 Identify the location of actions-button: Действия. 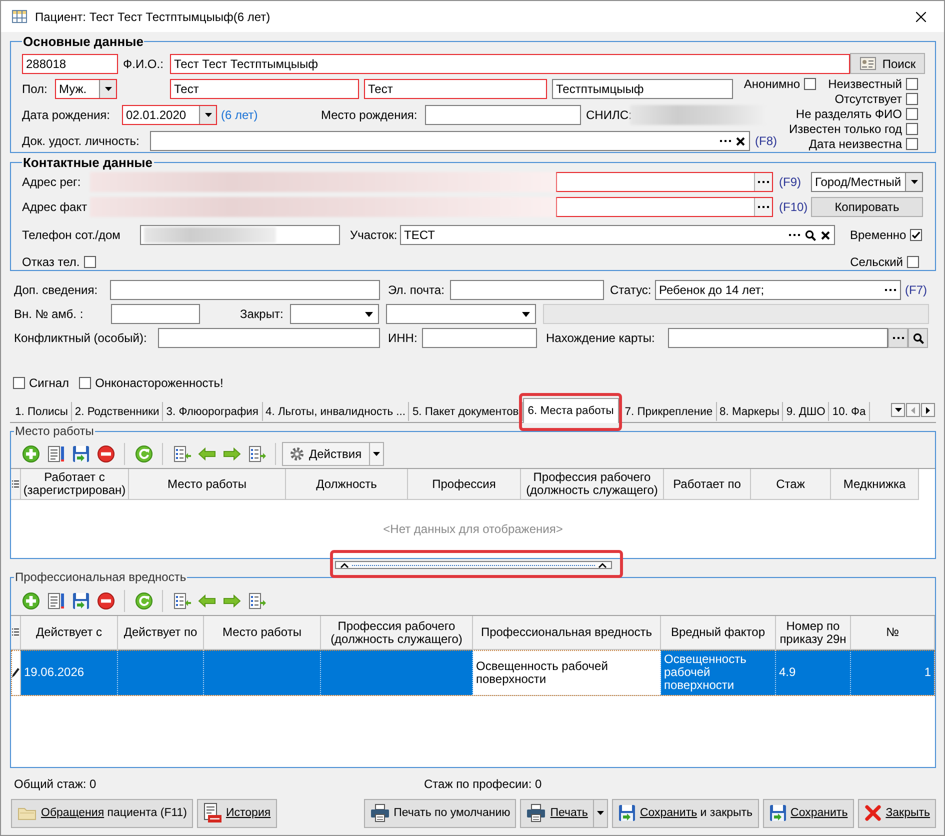
(326, 454).